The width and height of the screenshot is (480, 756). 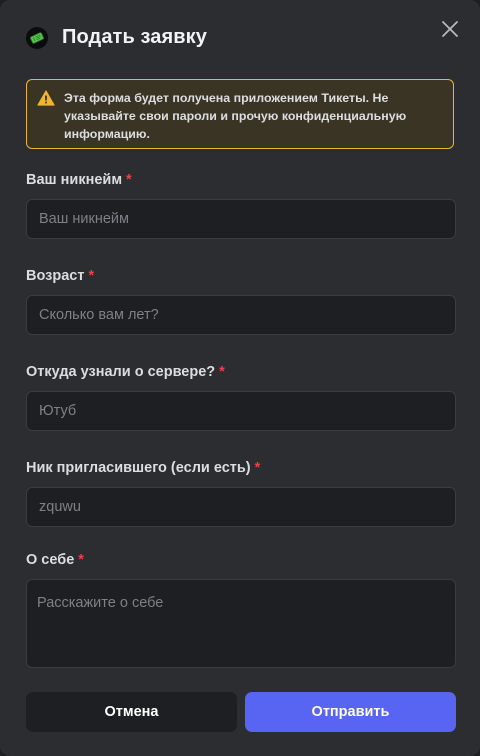 I want to click on close-icon, so click(x=450, y=29).